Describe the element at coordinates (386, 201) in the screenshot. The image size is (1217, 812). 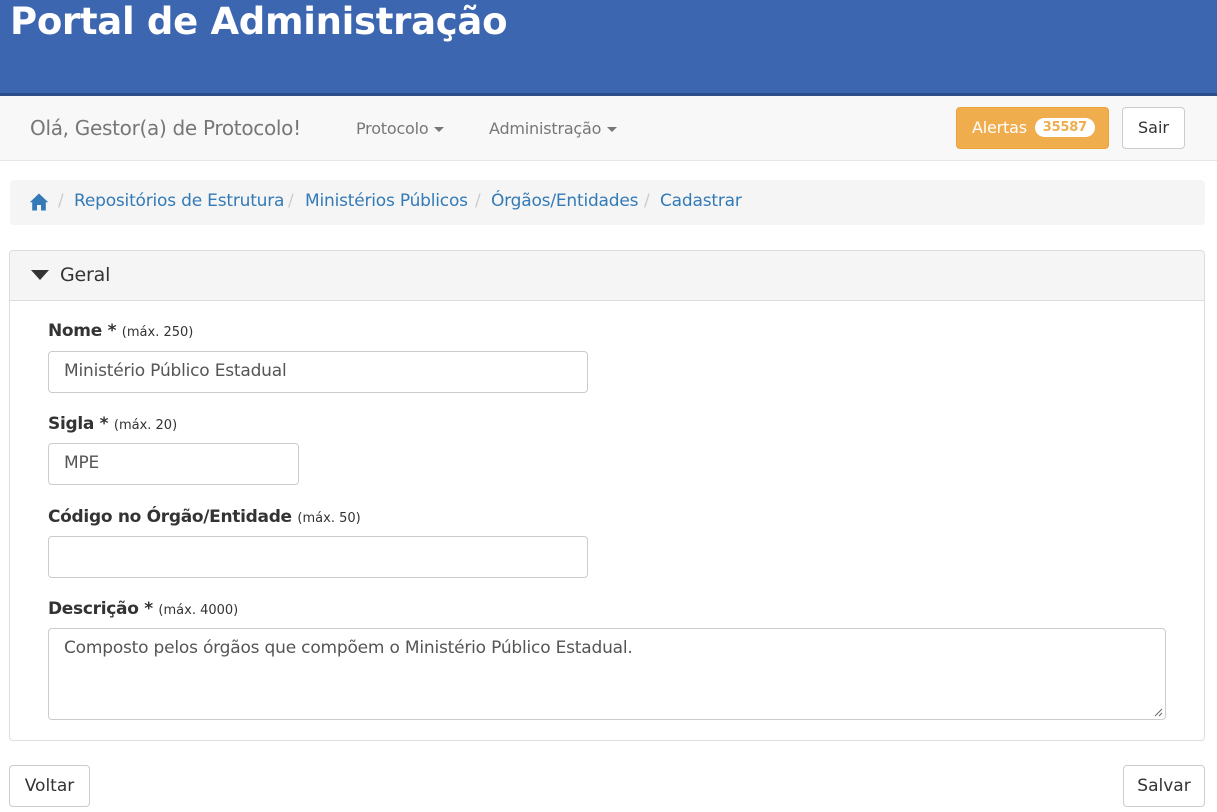
I see `breadcrumb-item-ministerios: Ministérios Públicos` at that location.